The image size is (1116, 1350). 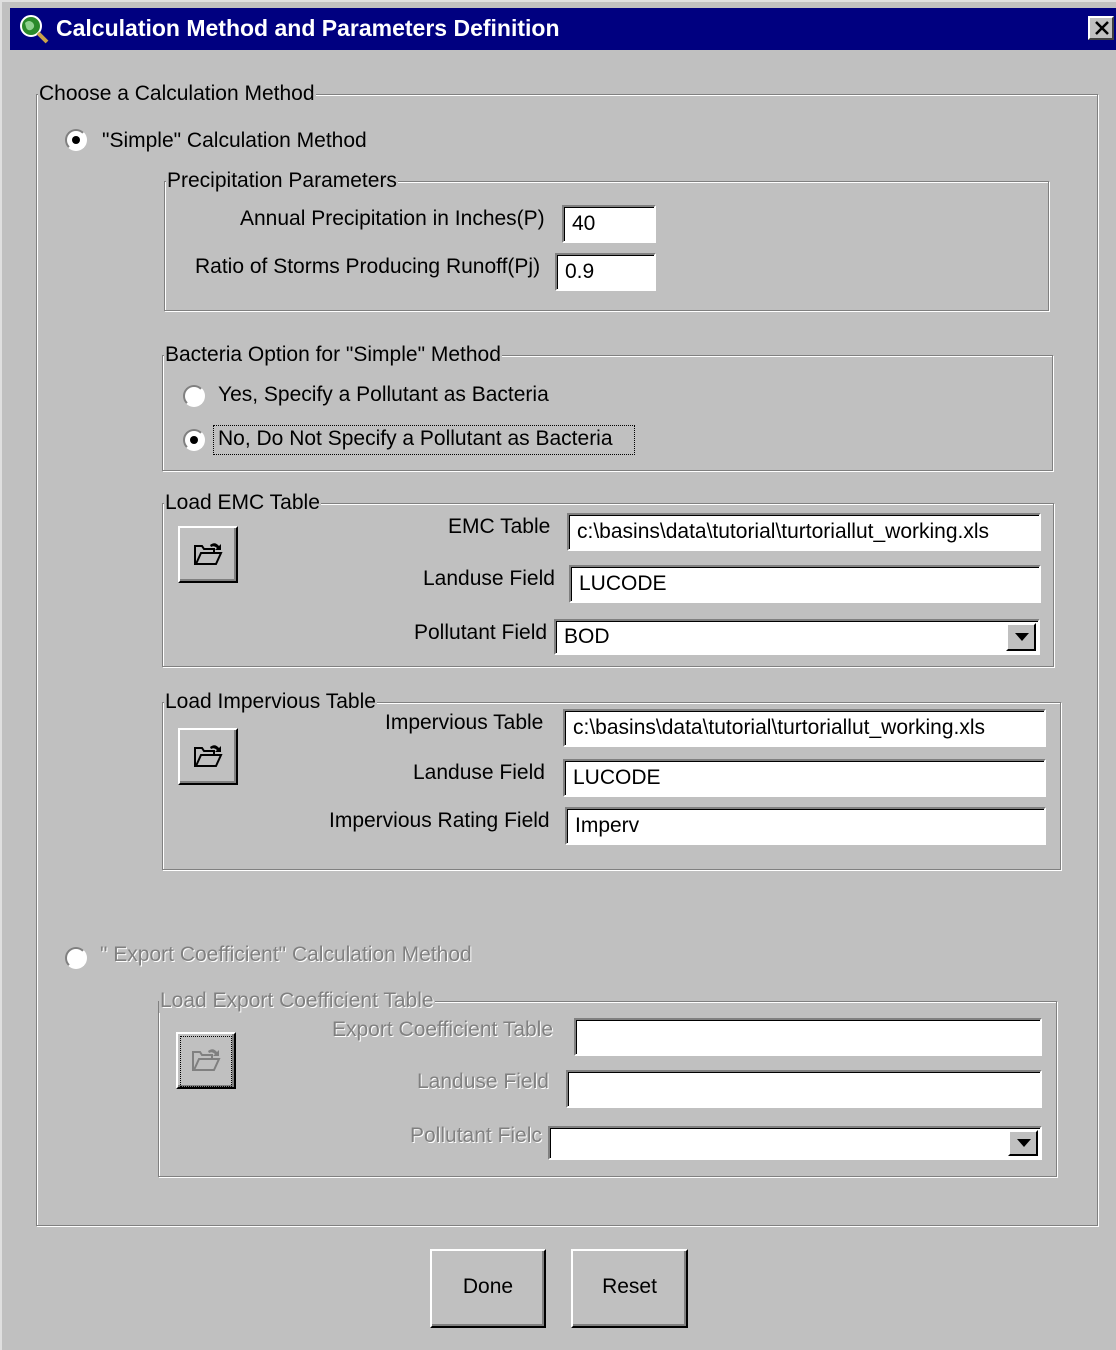 I want to click on emc-legend: Load EMC Table, so click(x=242, y=503).